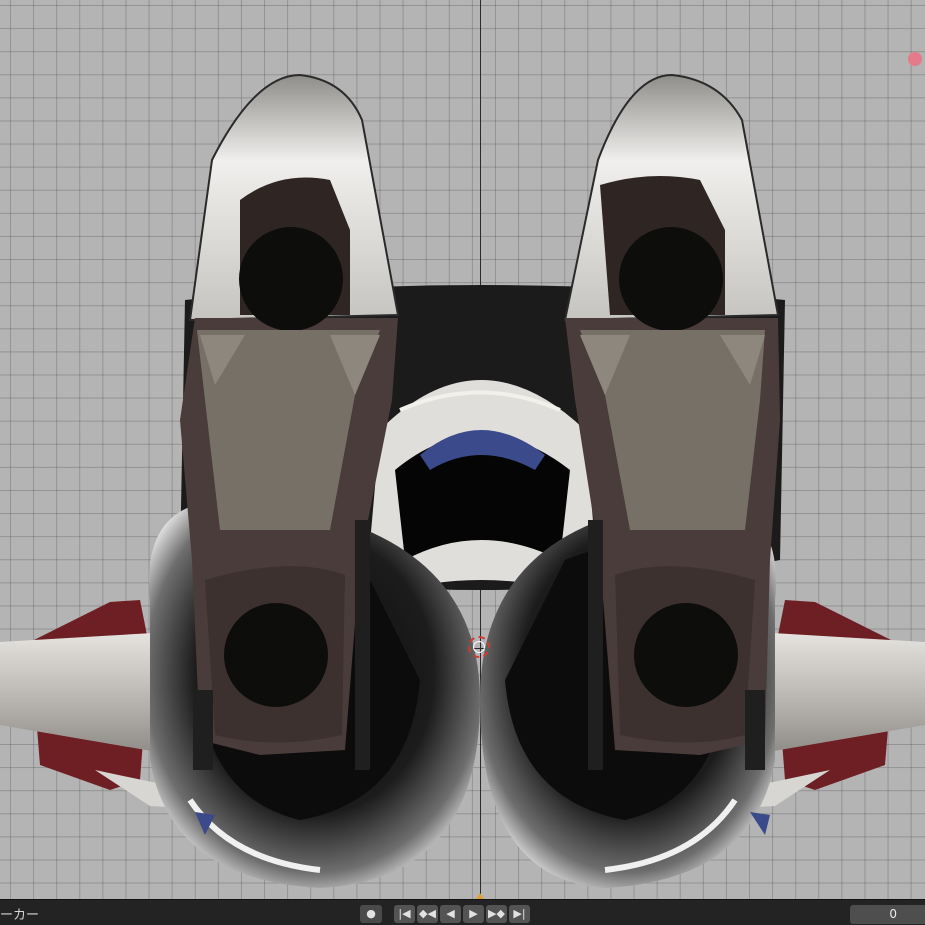  Describe the element at coordinates (479, 647) in the screenshot. I see `3d-cursor-icon` at that location.